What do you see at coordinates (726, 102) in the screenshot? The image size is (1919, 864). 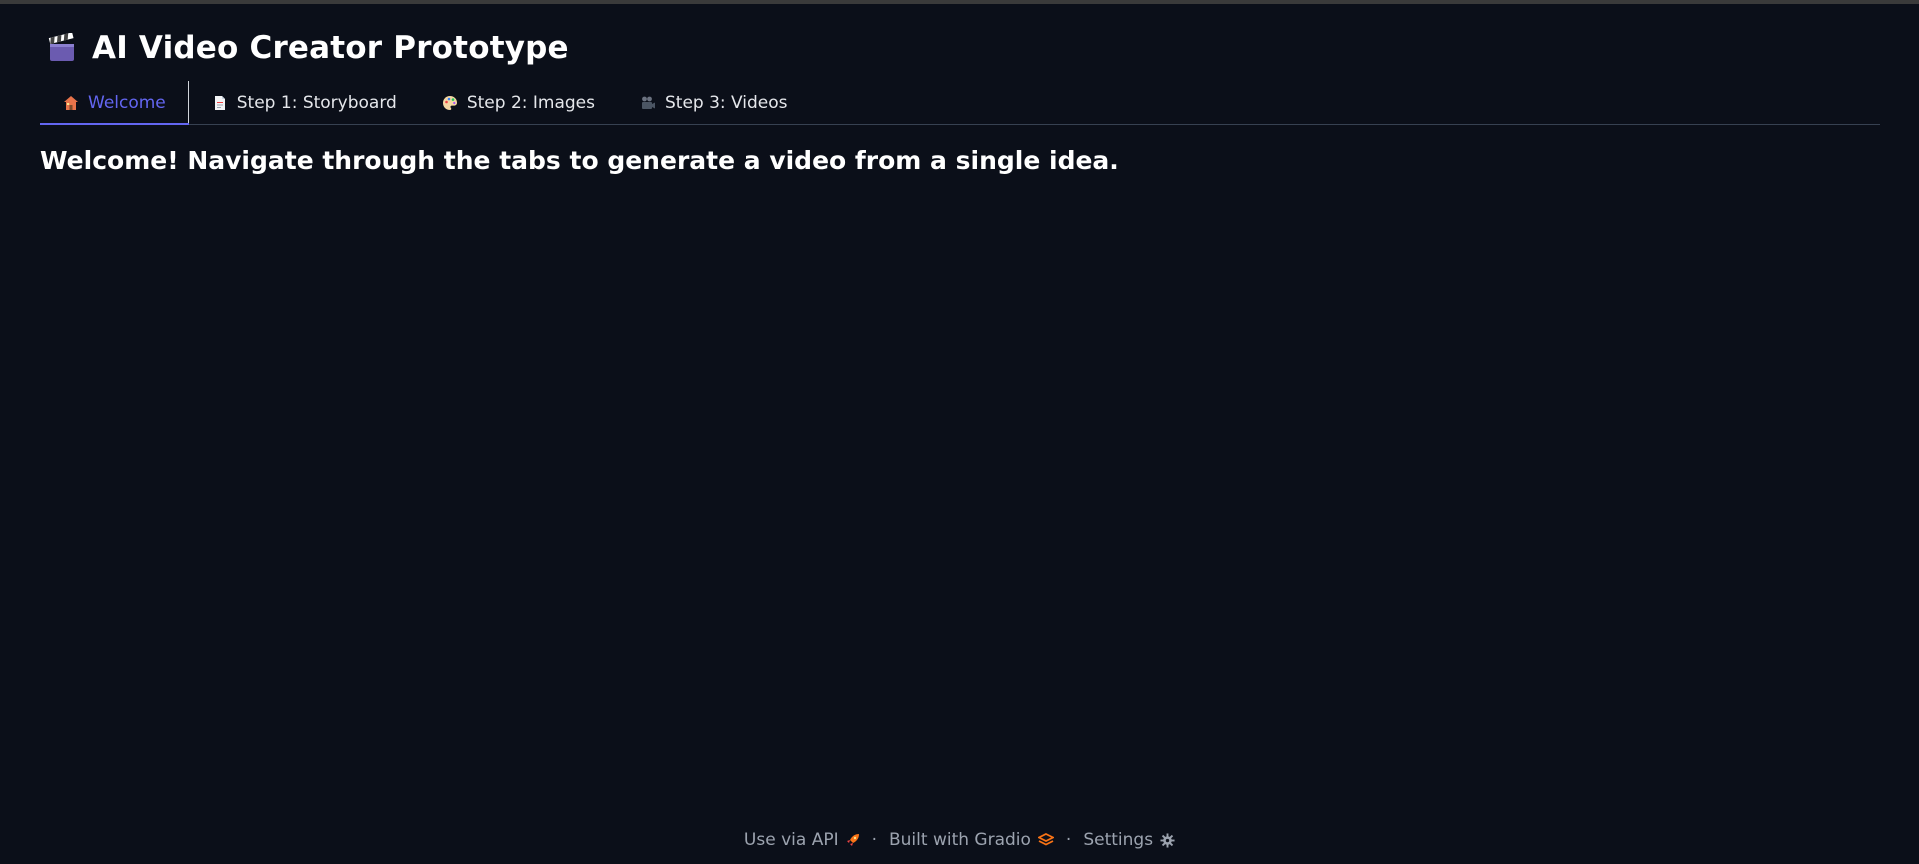 I see `tab-label: Step 3: Videos` at bounding box center [726, 102].